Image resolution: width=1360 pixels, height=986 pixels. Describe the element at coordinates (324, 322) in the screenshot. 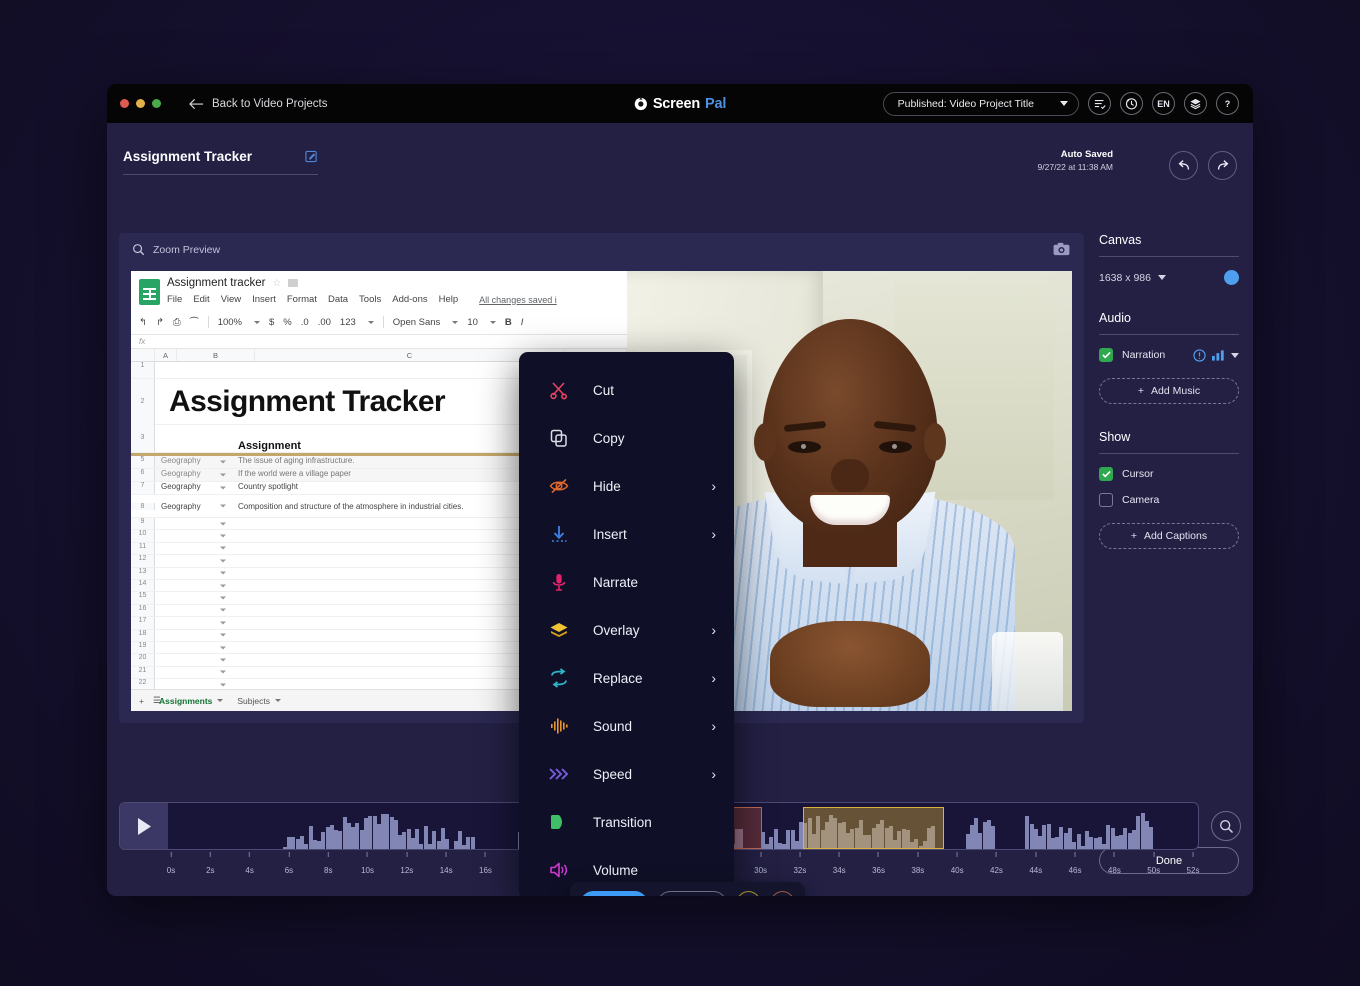

I see `increase-decimal-icon: .00` at that location.